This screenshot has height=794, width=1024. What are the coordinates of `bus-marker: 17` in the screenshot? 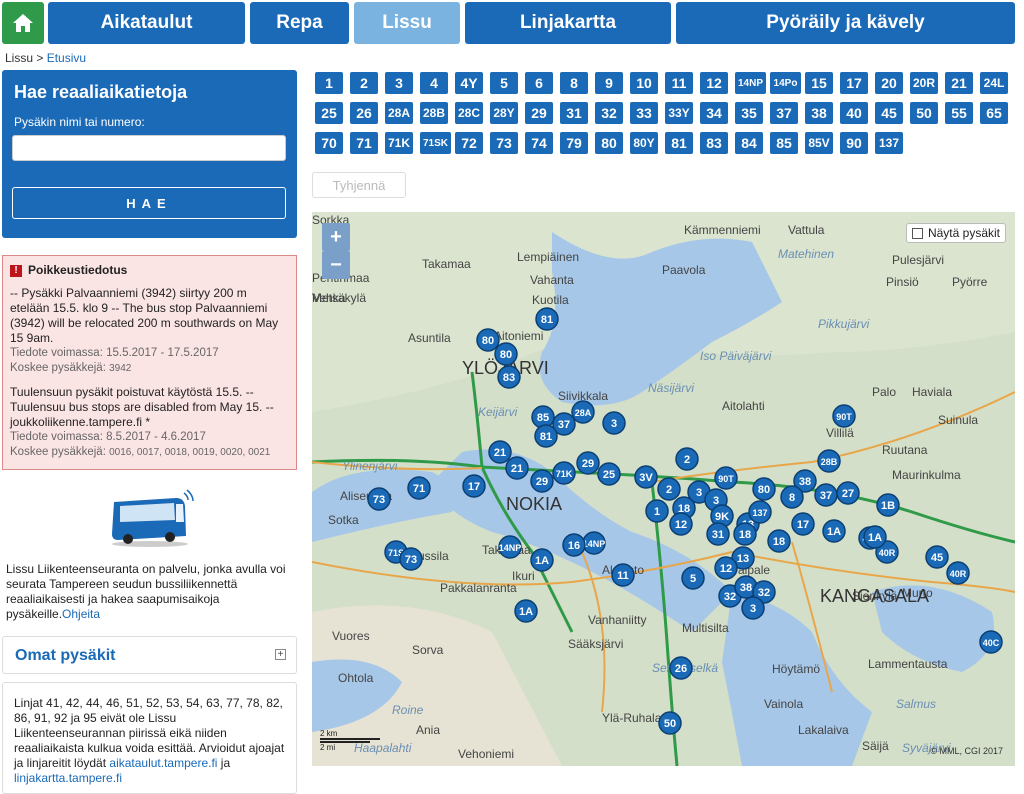 It's located at (803, 524).